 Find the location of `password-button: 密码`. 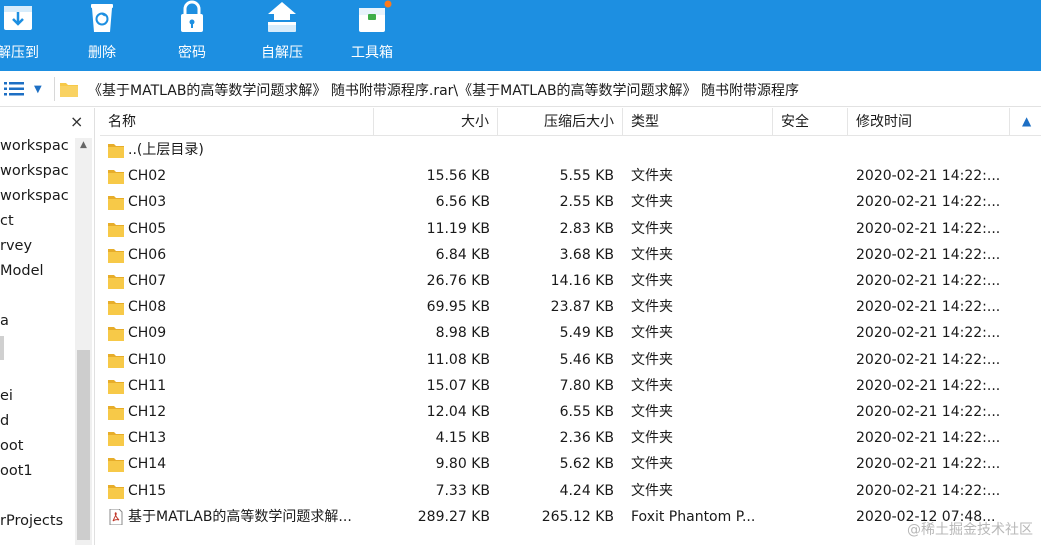

password-button: 密码 is located at coordinates (192, 35).